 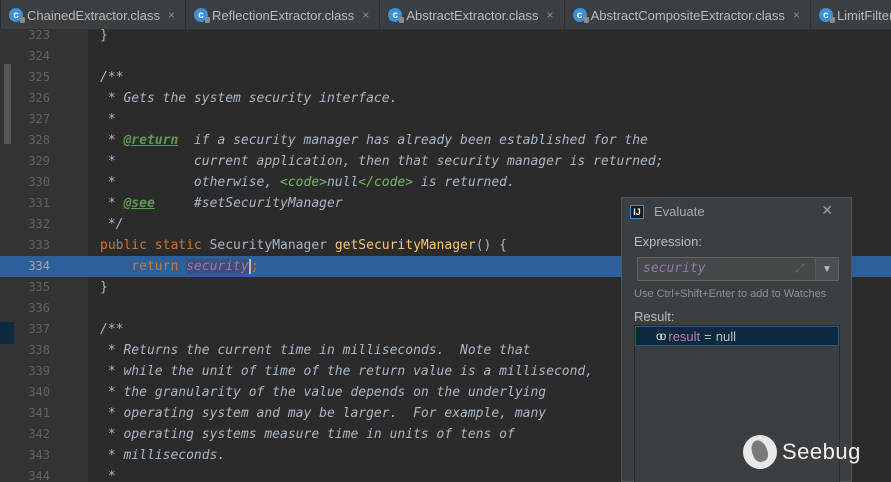 What do you see at coordinates (39, 224) in the screenshot?
I see `line-number: 332` at bounding box center [39, 224].